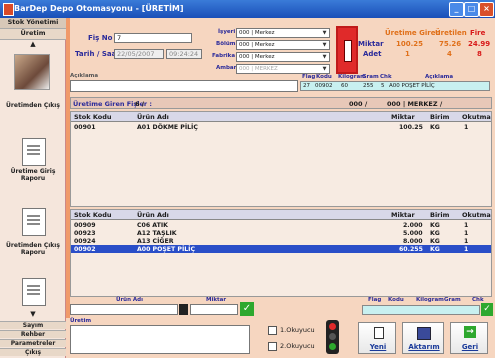 This screenshot has width=495, height=358. What do you see at coordinates (347, 50) in the screenshot?
I see `scale-device-icon` at bounding box center [347, 50].